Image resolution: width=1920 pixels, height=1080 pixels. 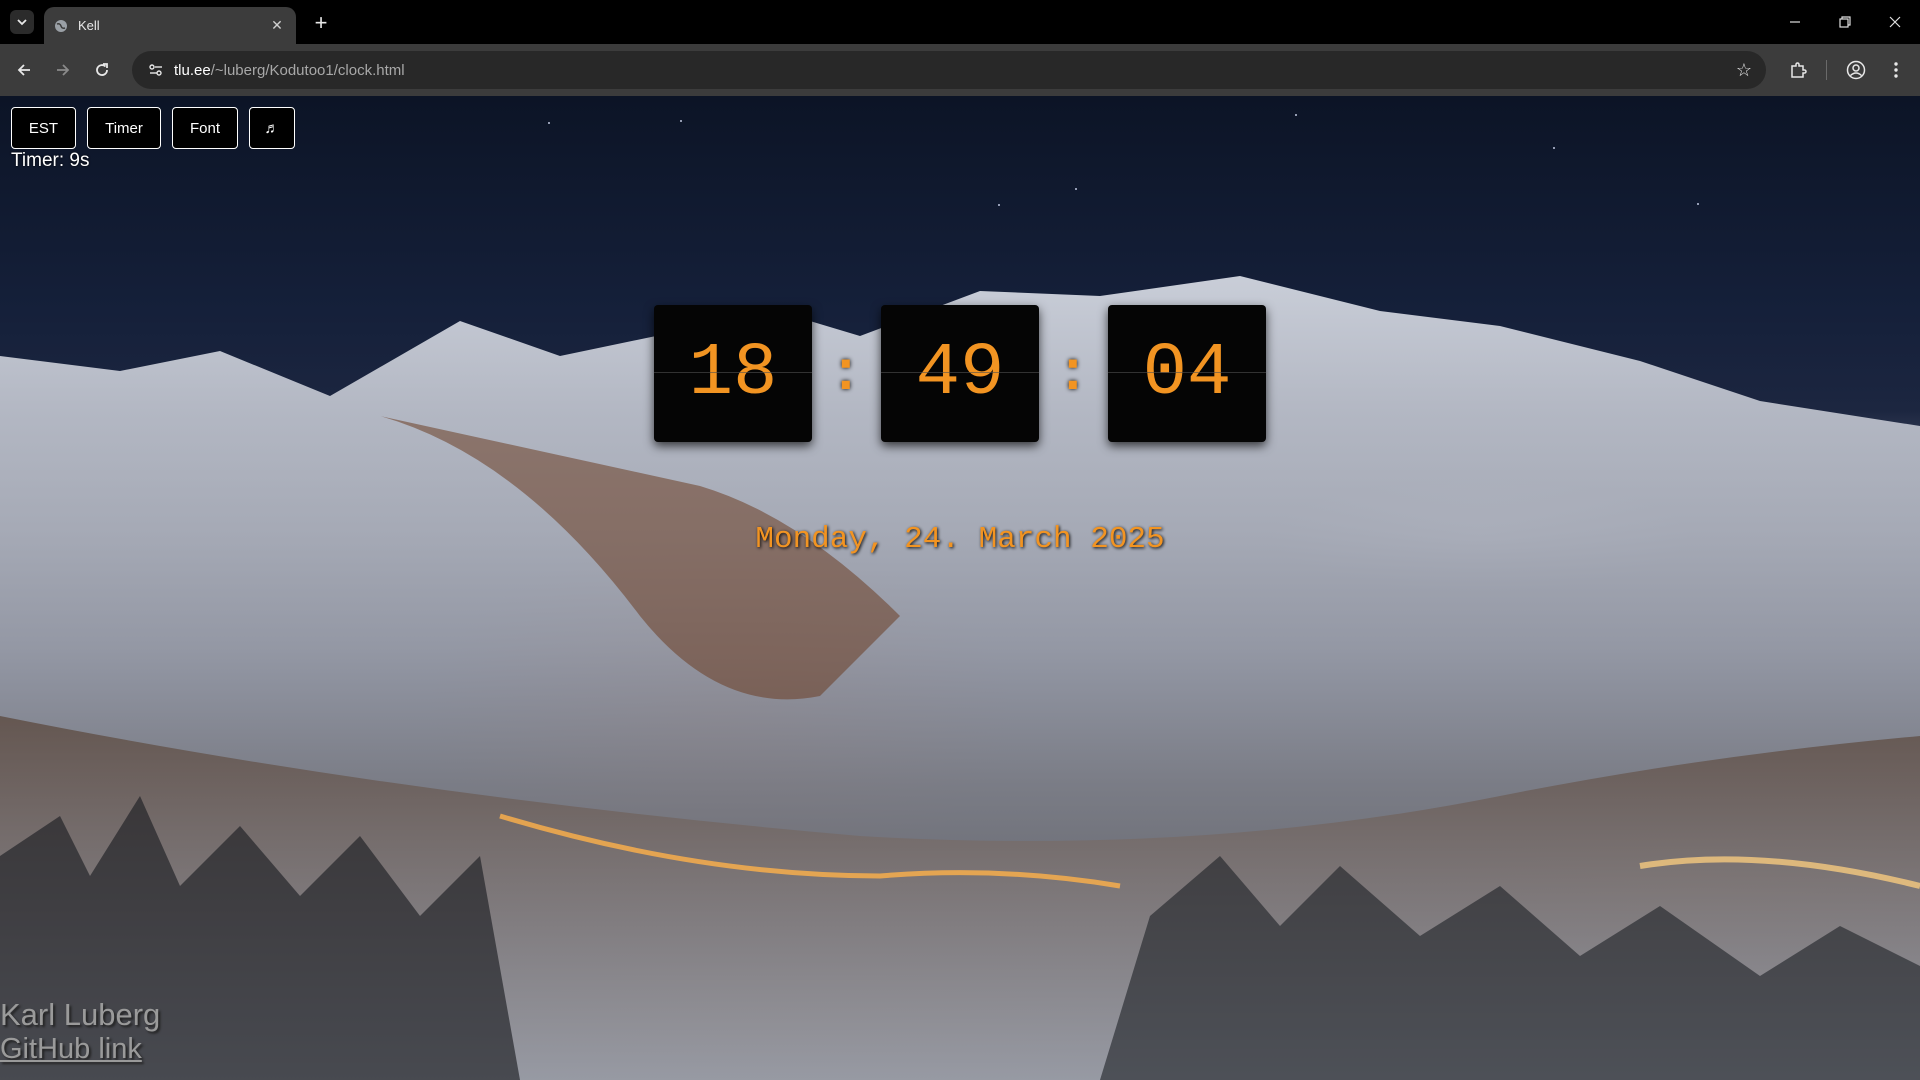 I want to click on close-icon, so click(x=1895, y=22).